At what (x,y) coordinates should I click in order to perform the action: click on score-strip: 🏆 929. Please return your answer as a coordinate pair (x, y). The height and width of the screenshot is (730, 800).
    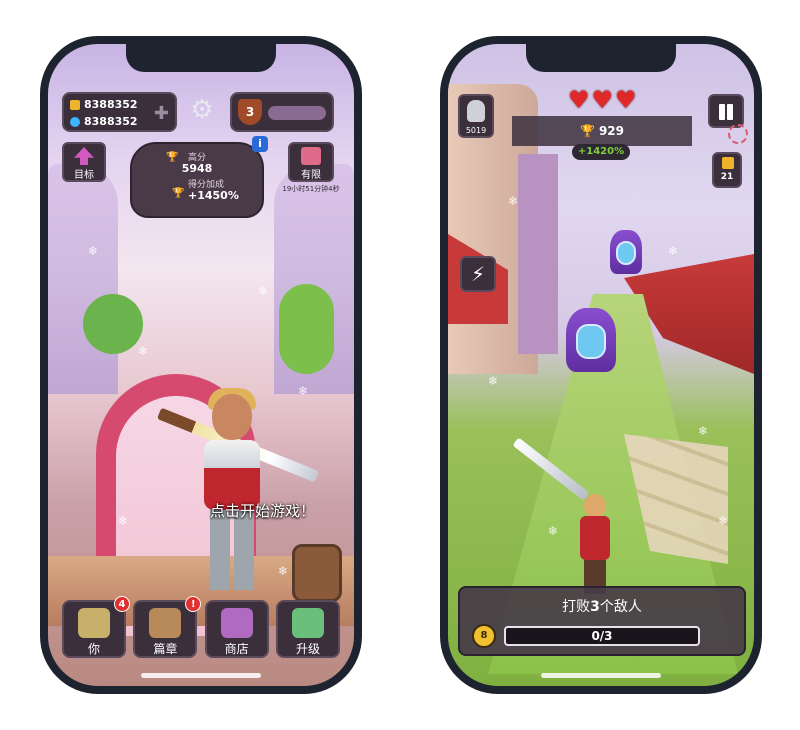
    Looking at the image, I should click on (602, 131).